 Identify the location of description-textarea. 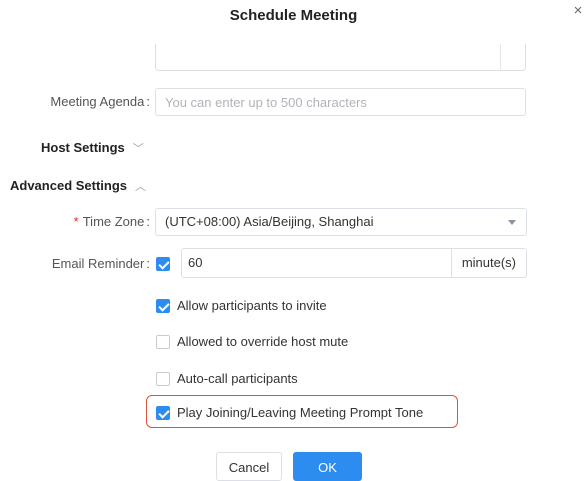
(340, 57).